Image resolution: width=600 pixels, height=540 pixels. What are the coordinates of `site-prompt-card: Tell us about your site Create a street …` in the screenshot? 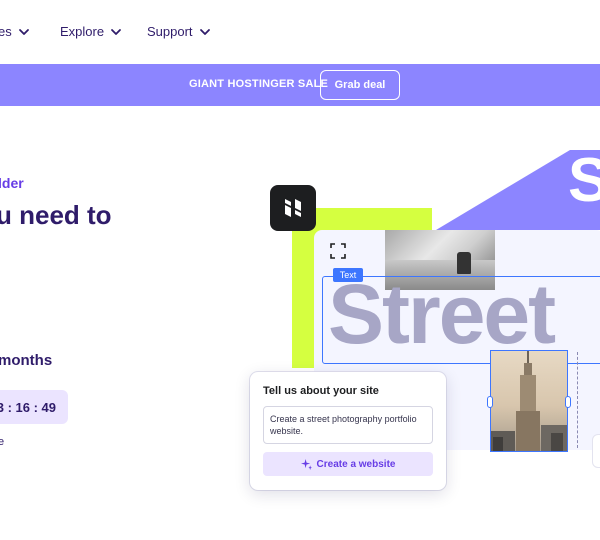 It's located at (348, 431).